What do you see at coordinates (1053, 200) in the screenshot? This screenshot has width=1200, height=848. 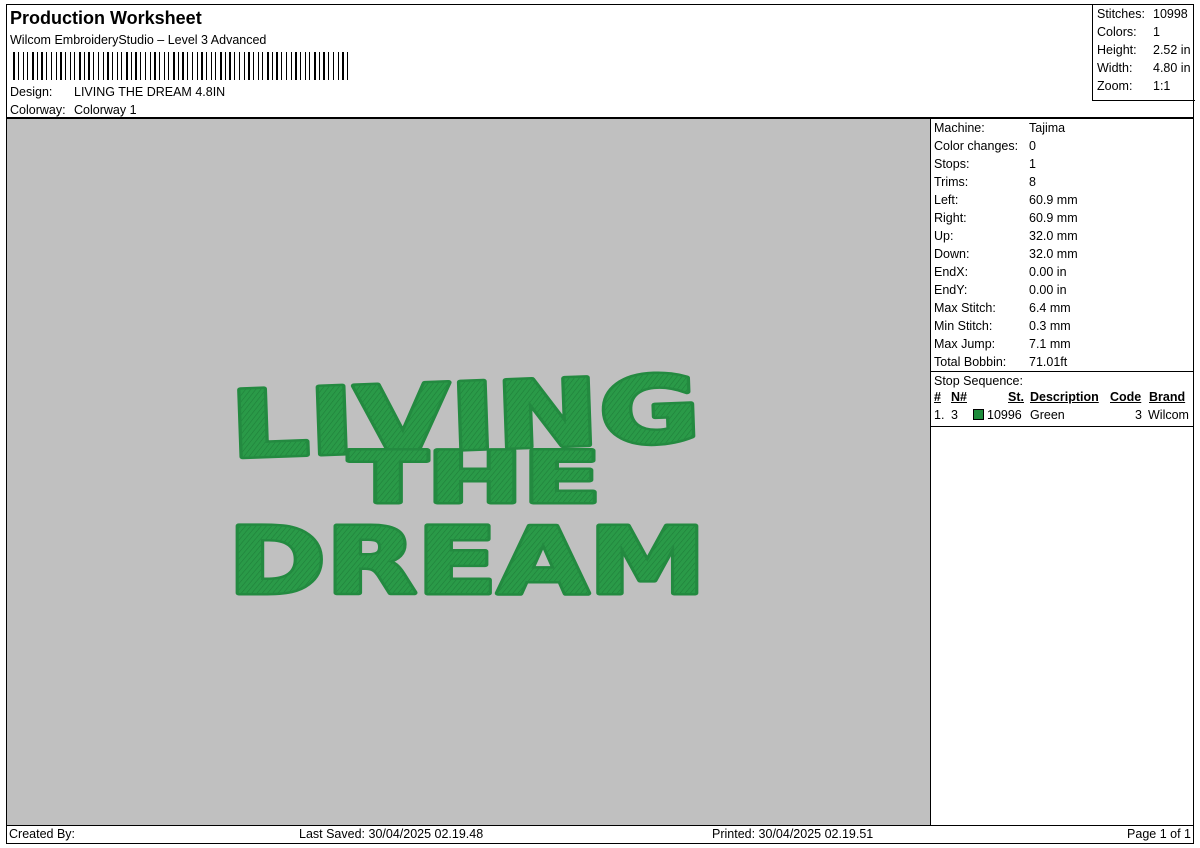 I see `left-value: 60.9 mm` at bounding box center [1053, 200].